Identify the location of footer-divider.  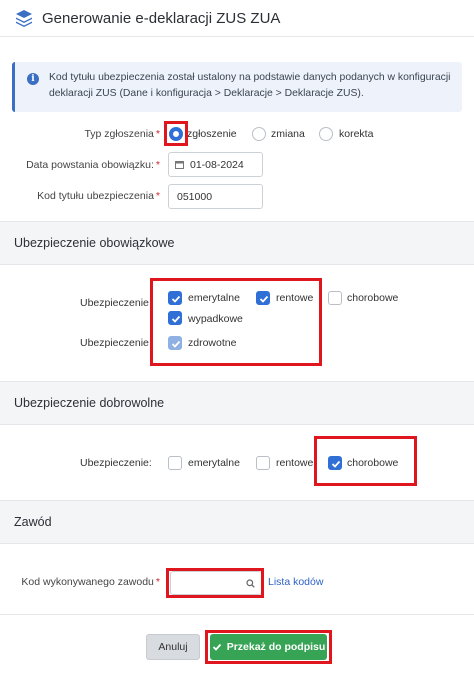
(237, 614).